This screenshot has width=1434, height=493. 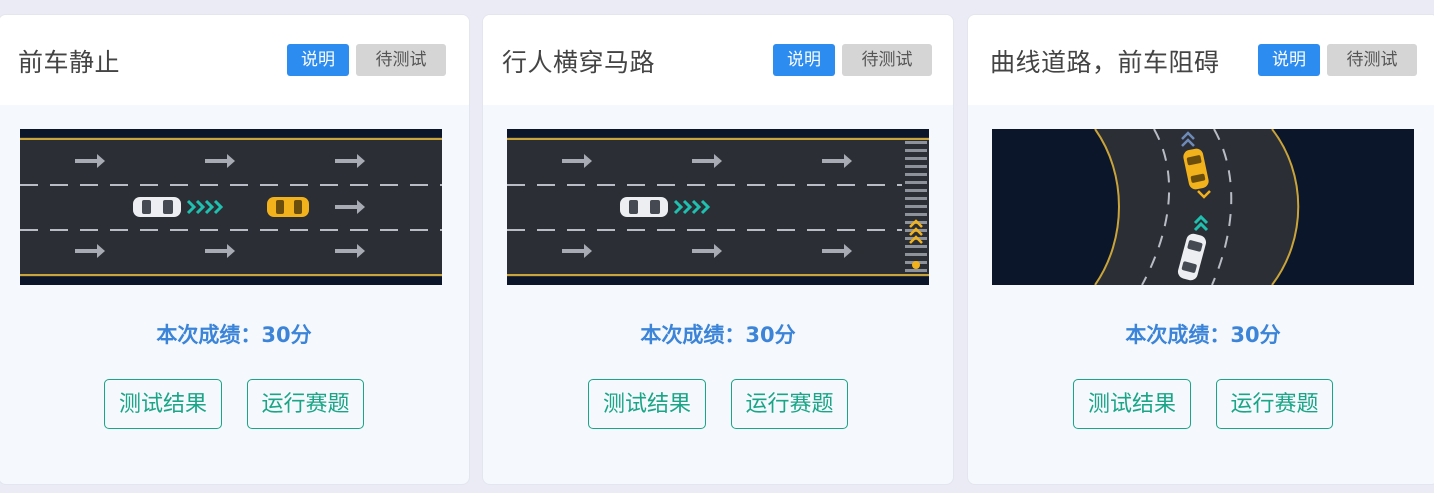 What do you see at coordinates (916, 265) in the screenshot?
I see `pedestrian-icon` at bounding box center [916, 265].